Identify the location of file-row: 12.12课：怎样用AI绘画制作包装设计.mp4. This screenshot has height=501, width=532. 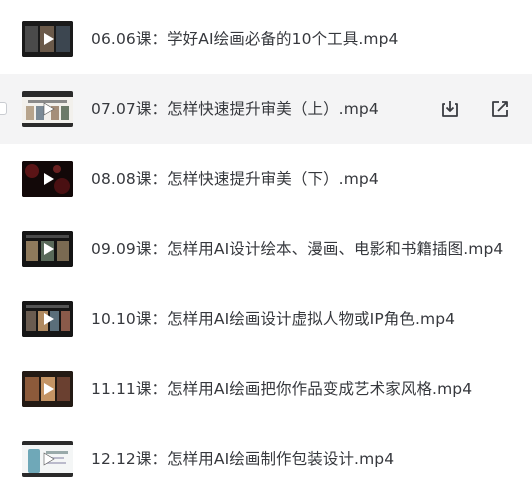
(266, 459).